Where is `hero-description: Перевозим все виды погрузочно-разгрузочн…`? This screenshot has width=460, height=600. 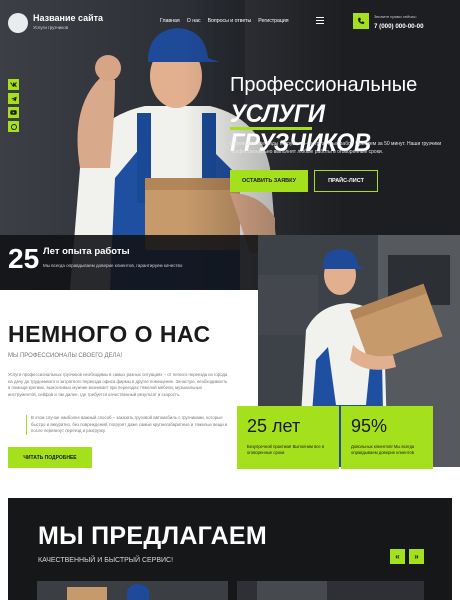 hero-description: Перевозим все виды погрузочно-разгрузочн… is located at coordinates (336, 148).